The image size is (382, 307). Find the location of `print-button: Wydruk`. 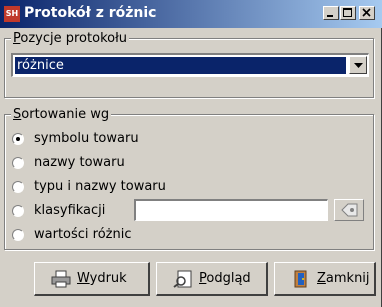

print-button: Wydruk is located at coordinates (92, 279).